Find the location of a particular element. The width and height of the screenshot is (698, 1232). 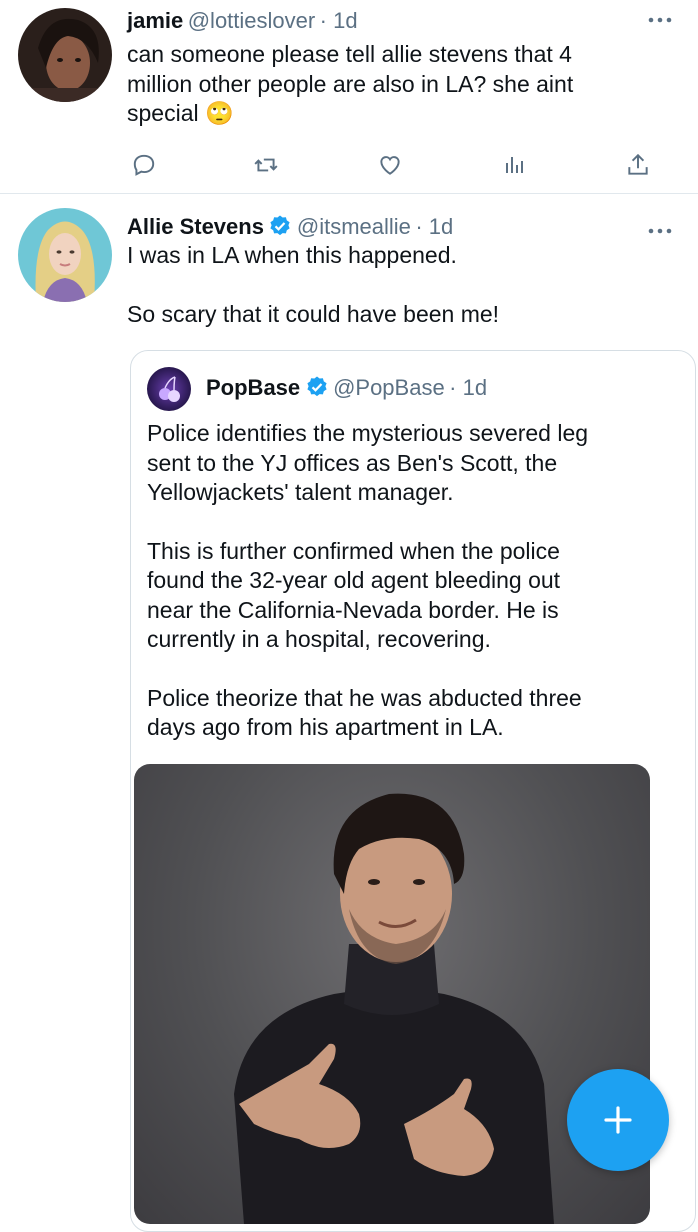

reply-icon is located at coordinates (144, 165).